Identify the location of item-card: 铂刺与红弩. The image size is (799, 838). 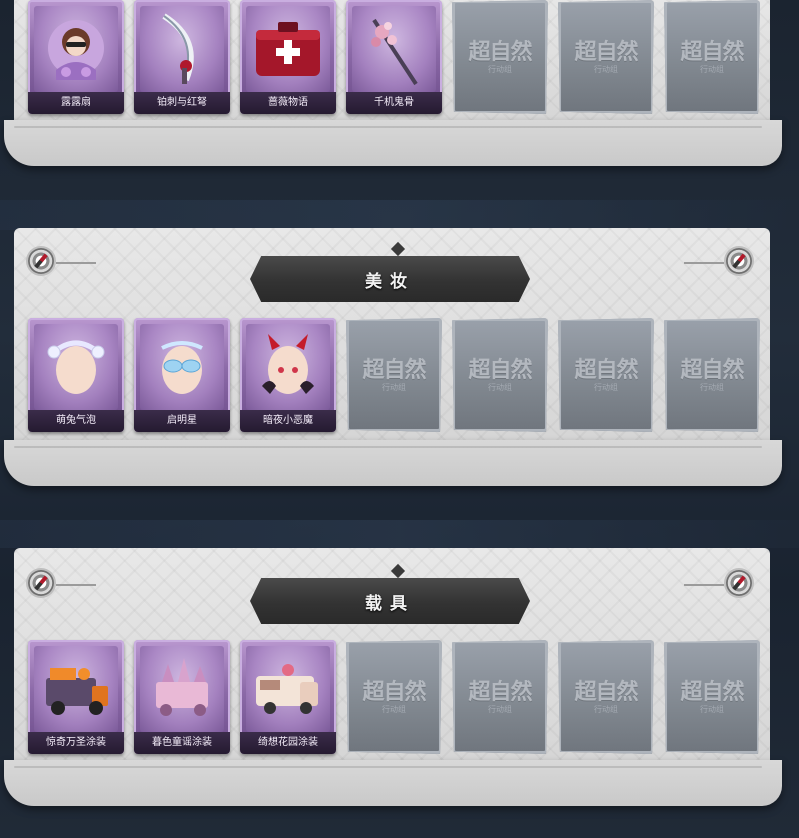
(182, 57).